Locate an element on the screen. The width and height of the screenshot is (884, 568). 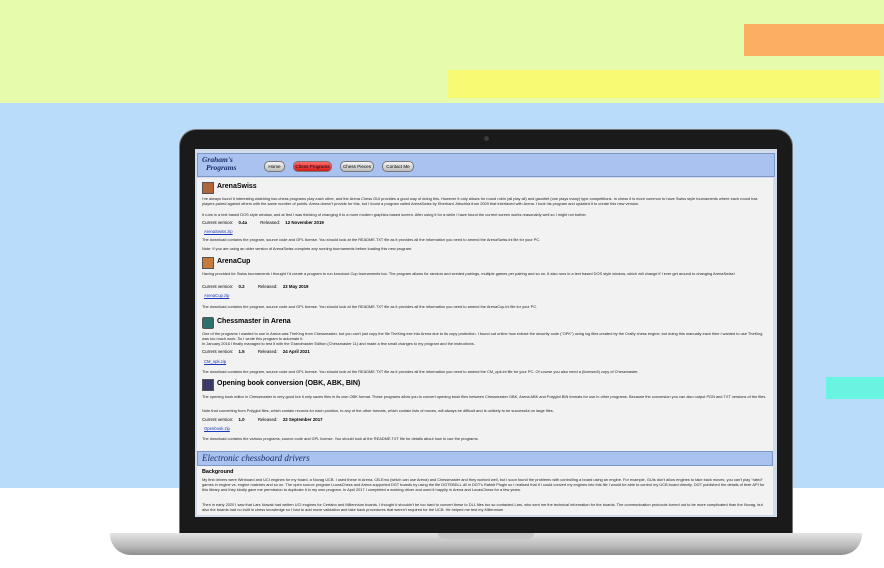
background-teal-block is located at coordinates (855, 388).